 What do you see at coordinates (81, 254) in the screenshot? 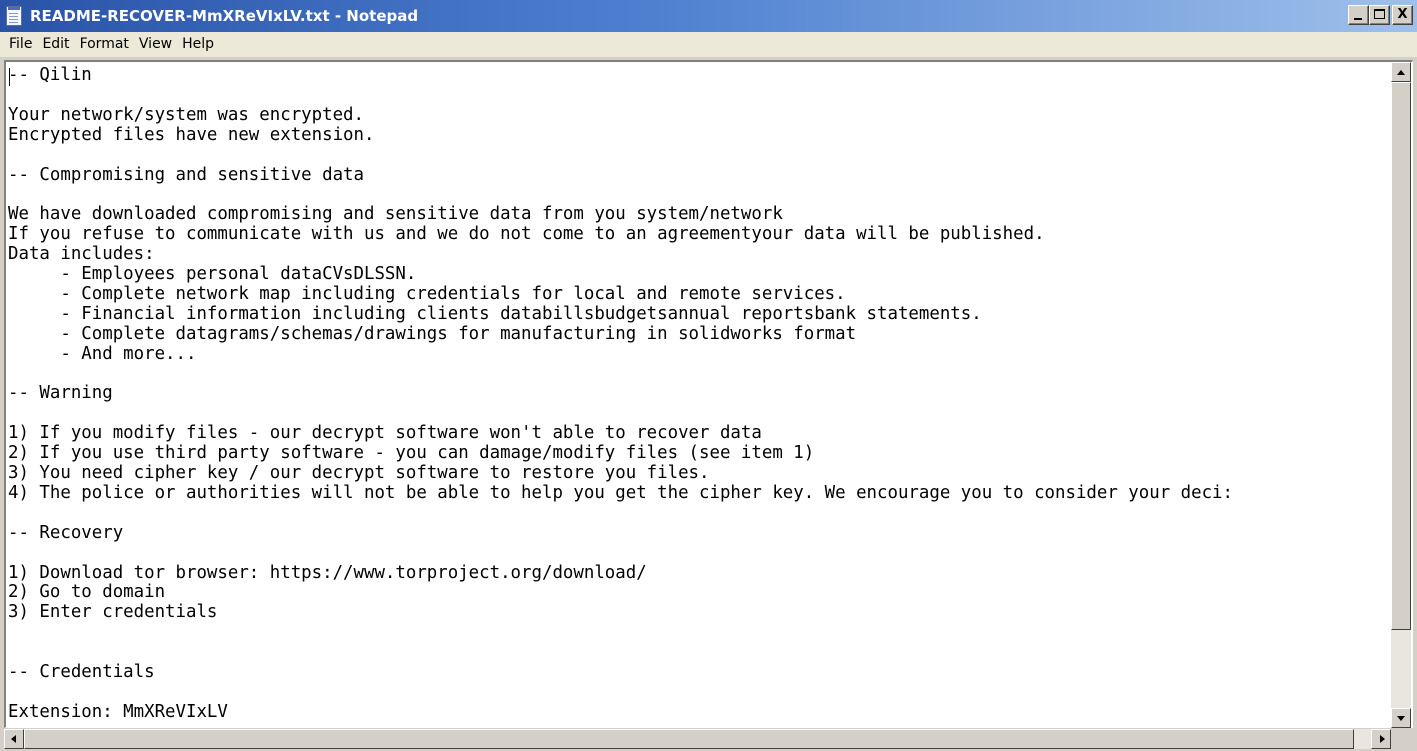
I see `text-line: Data includes:` at bounding box center [81, 254].